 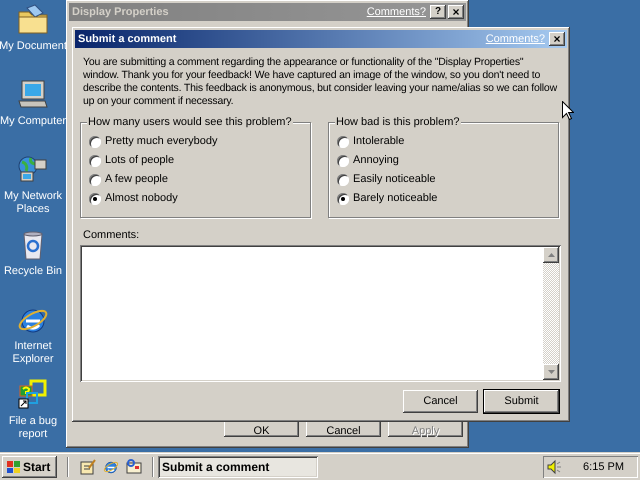 I want to click on group-label: How many users would see this problem?, so click(x=190, y=122).